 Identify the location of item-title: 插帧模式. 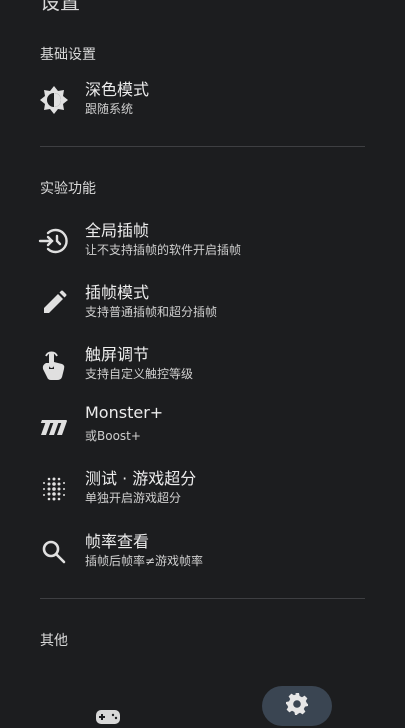
(117, 292).